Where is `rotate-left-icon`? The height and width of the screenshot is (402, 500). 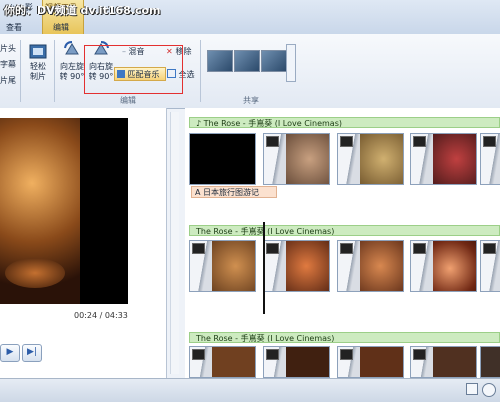
rotate-left-icon is located at coordinates (71, 48).